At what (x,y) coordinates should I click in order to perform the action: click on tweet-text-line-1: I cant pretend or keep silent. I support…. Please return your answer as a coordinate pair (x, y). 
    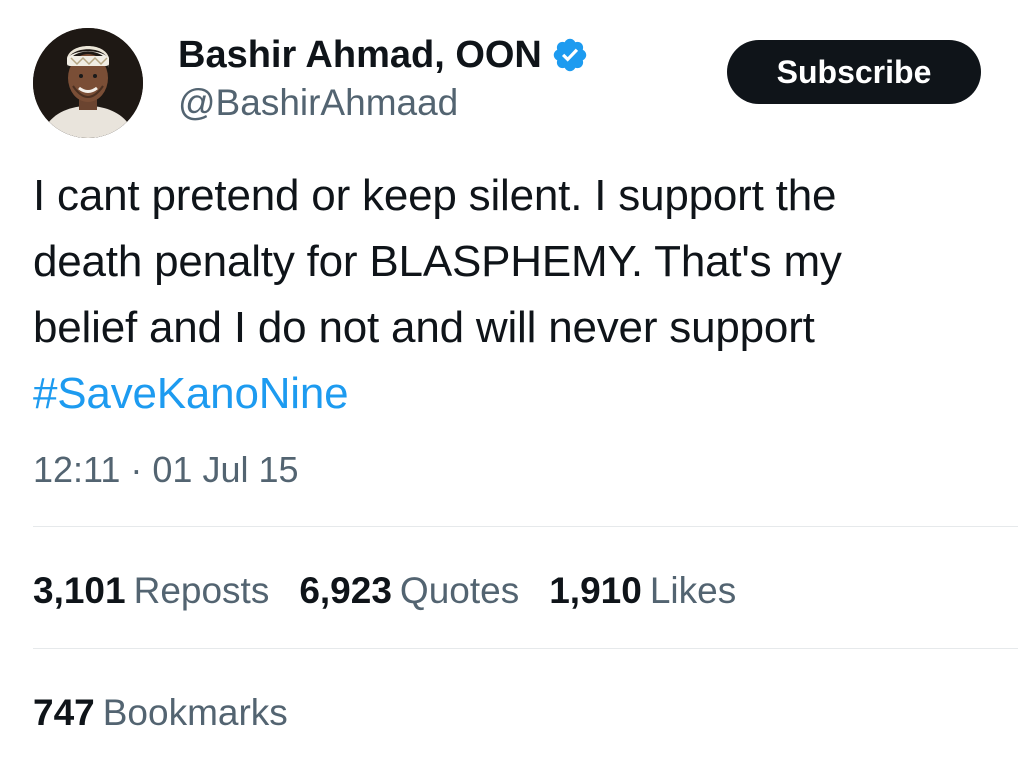
    Looking at the image, I should click on (435, 195).